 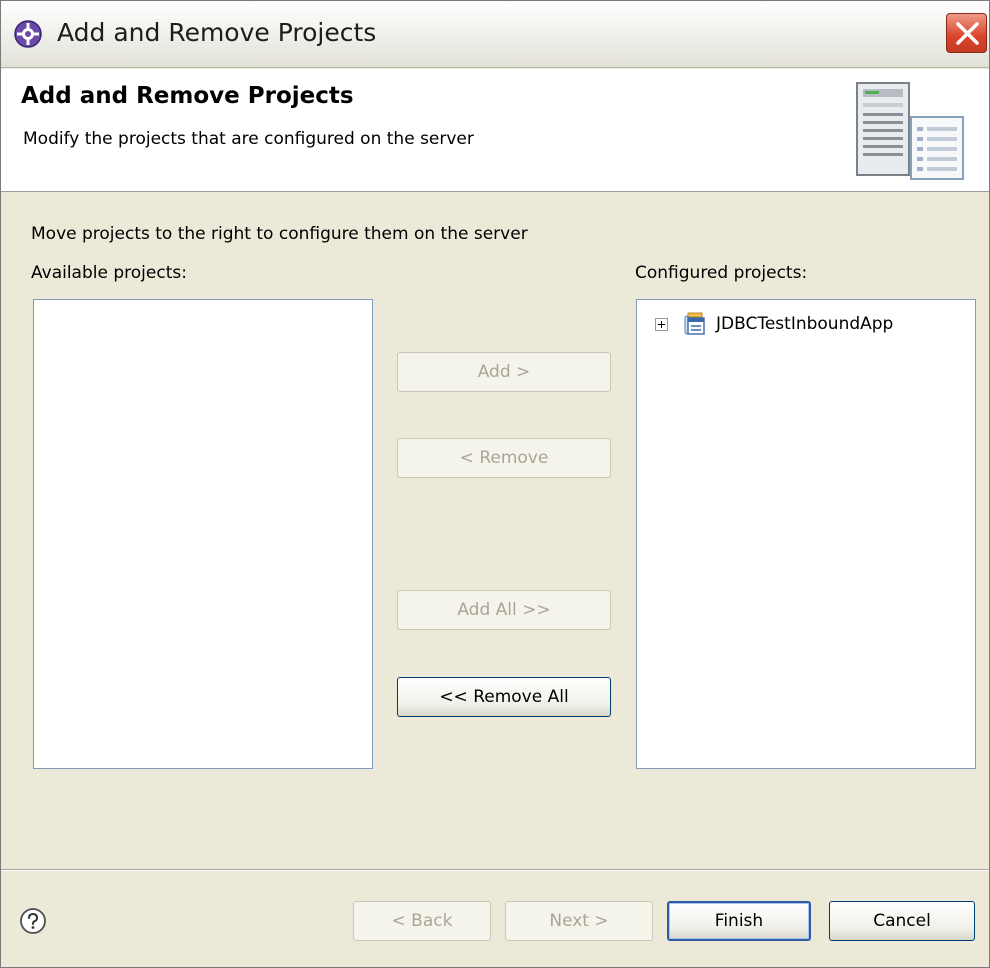 I want to click on cancel-button: Cancel, so click(x=902, y=921).